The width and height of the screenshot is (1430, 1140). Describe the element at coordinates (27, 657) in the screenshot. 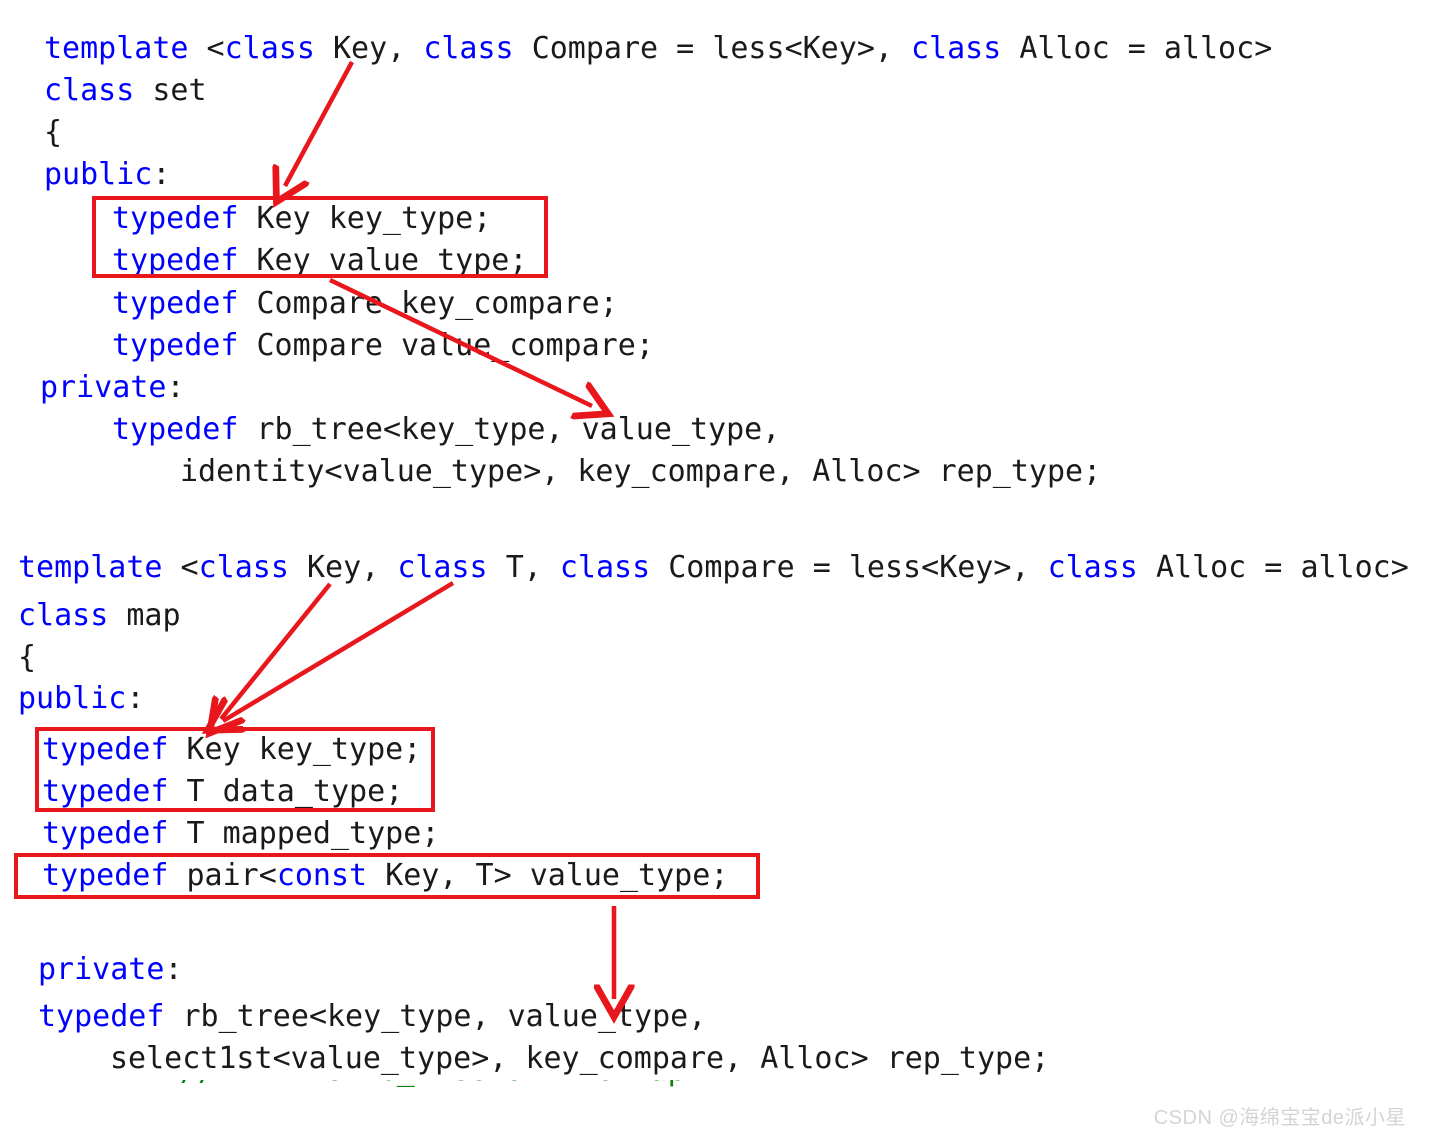

I see `code-line-map-open-brace: {` at that location.